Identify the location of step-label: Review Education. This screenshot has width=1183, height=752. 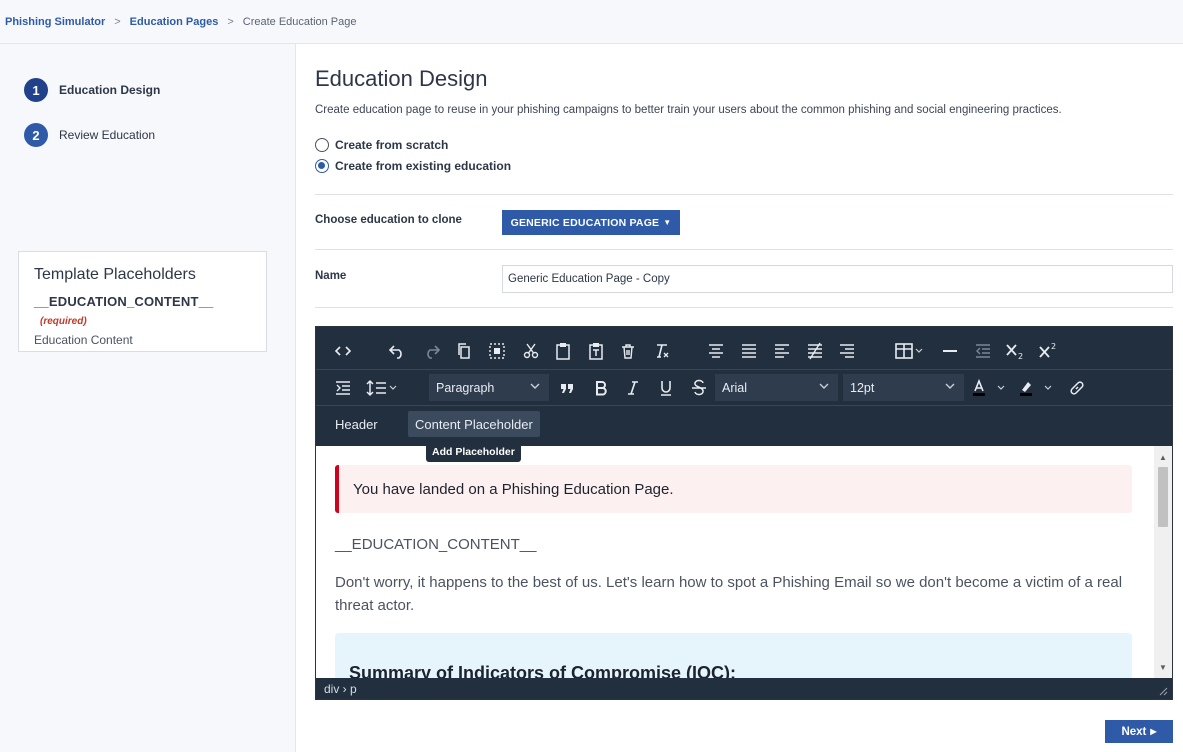
(107, 135).